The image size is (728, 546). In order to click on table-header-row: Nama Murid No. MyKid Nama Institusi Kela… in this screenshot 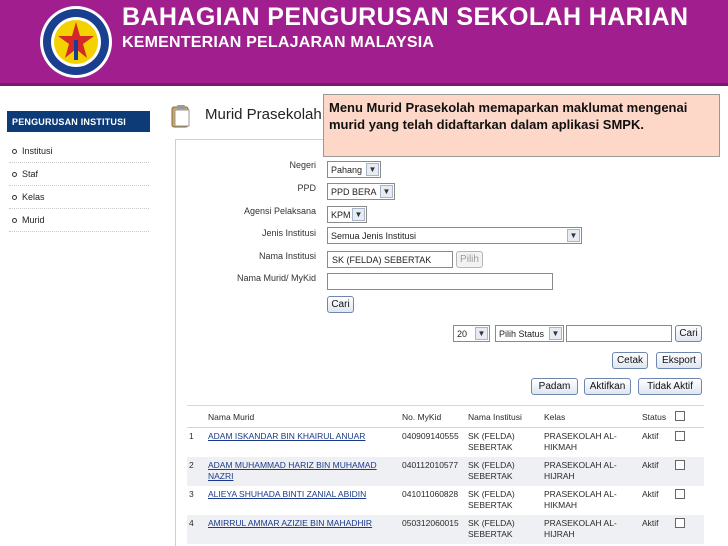, I will do `click(445, 416)`.